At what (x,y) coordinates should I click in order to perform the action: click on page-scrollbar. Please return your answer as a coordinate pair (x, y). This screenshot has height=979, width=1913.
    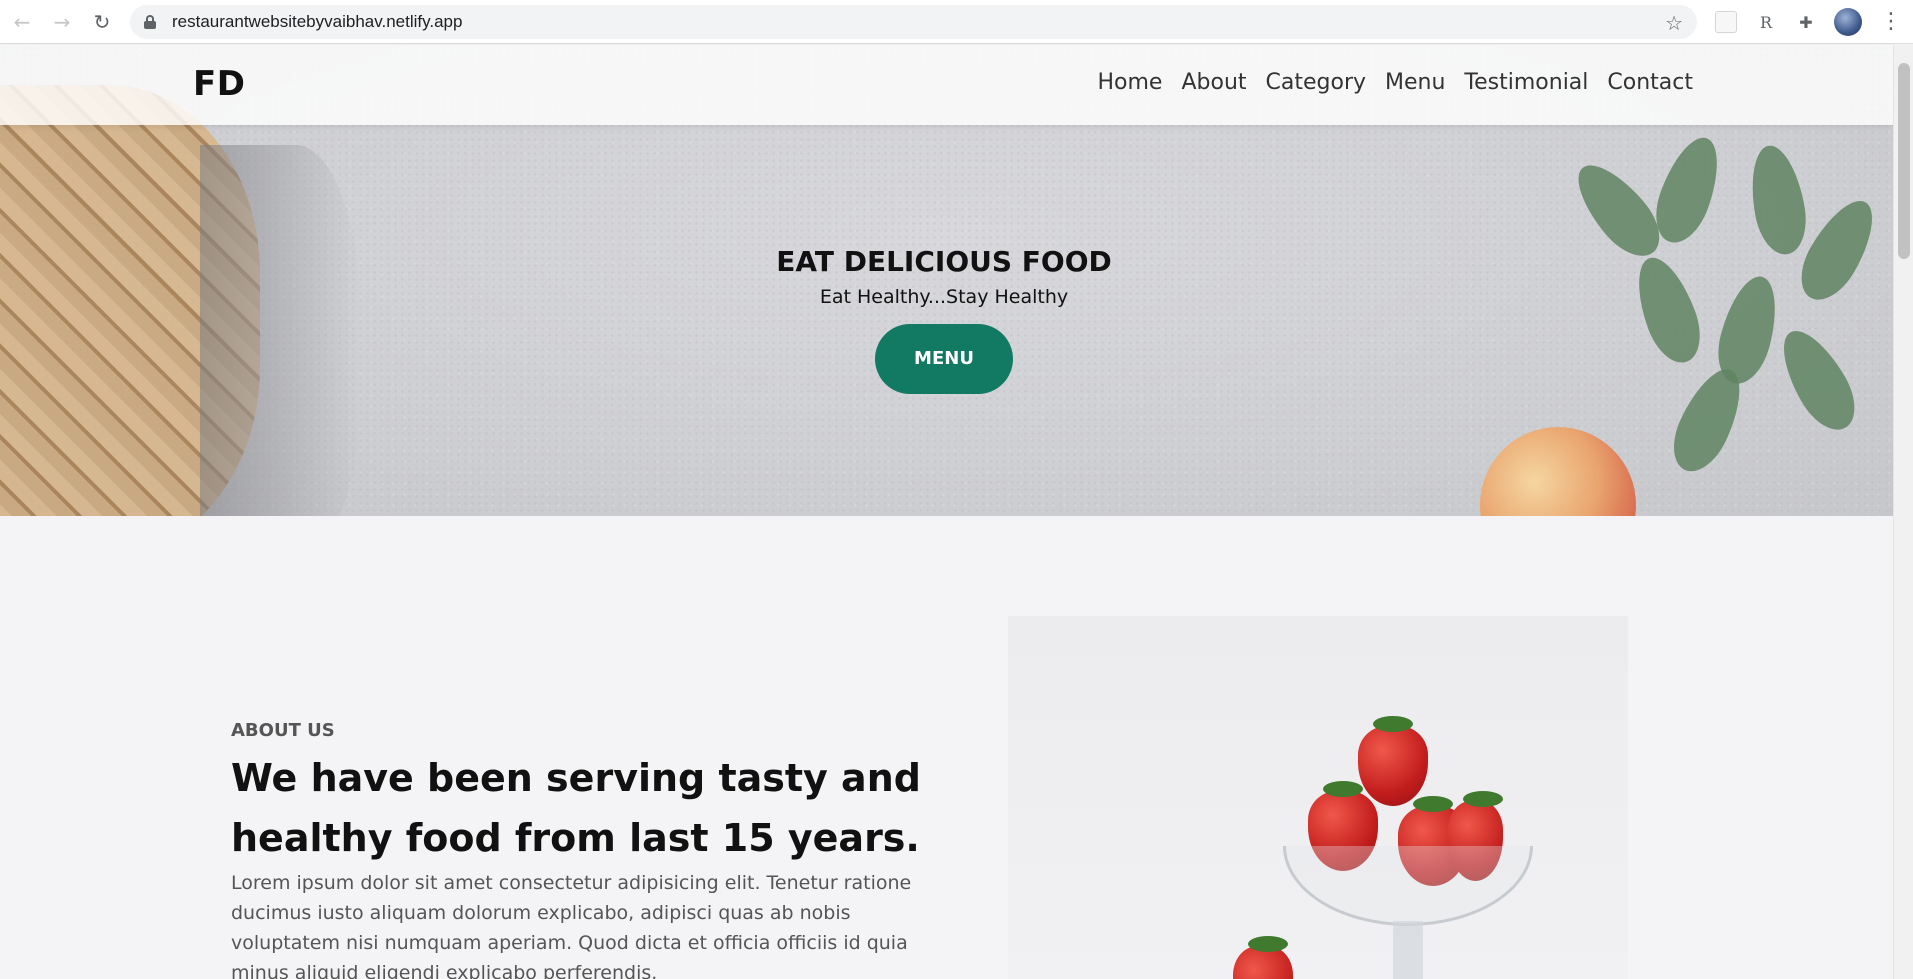
    Looking at the image, I should click on (1903, 512).